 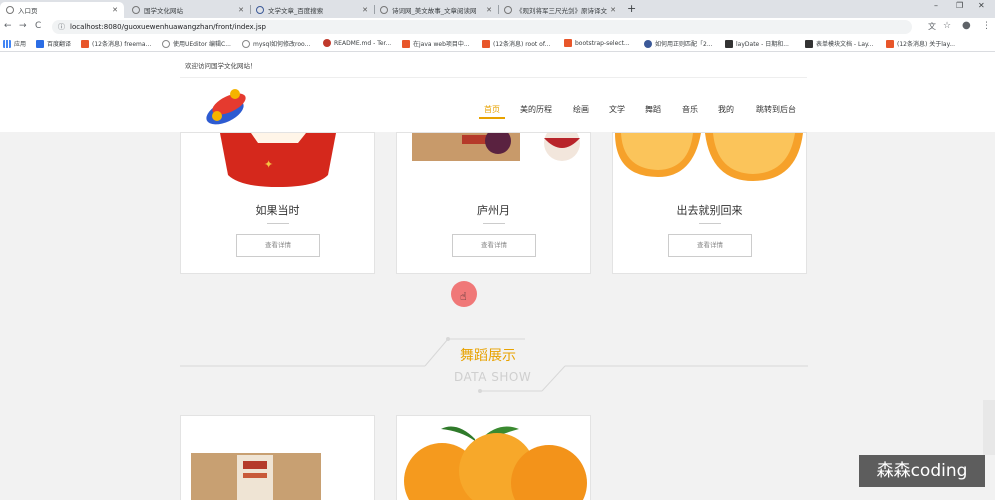 I want to click on translate-icon: 文, so click(x=932, y=26).